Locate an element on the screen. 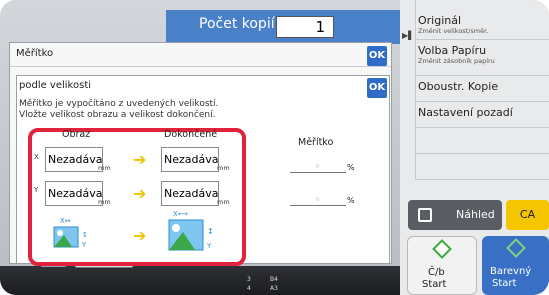 This screenshot has height=295, width=549. menu-item-title: Volba Papíru is located at coordinates (452, 50).